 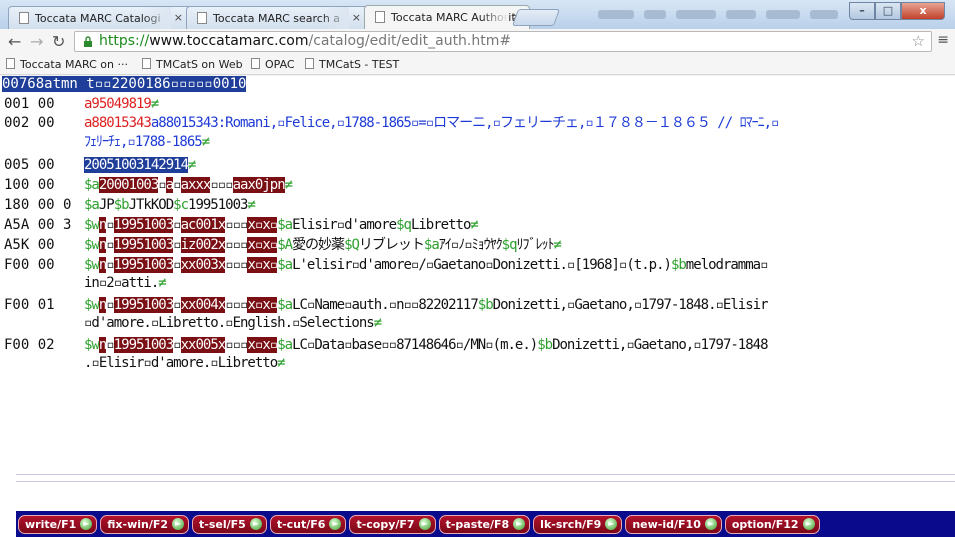 What do you see at coordinates (772, 524) in the screenshot?
I see `option-button: option/F12 ►` at bounding box center [772, 524].